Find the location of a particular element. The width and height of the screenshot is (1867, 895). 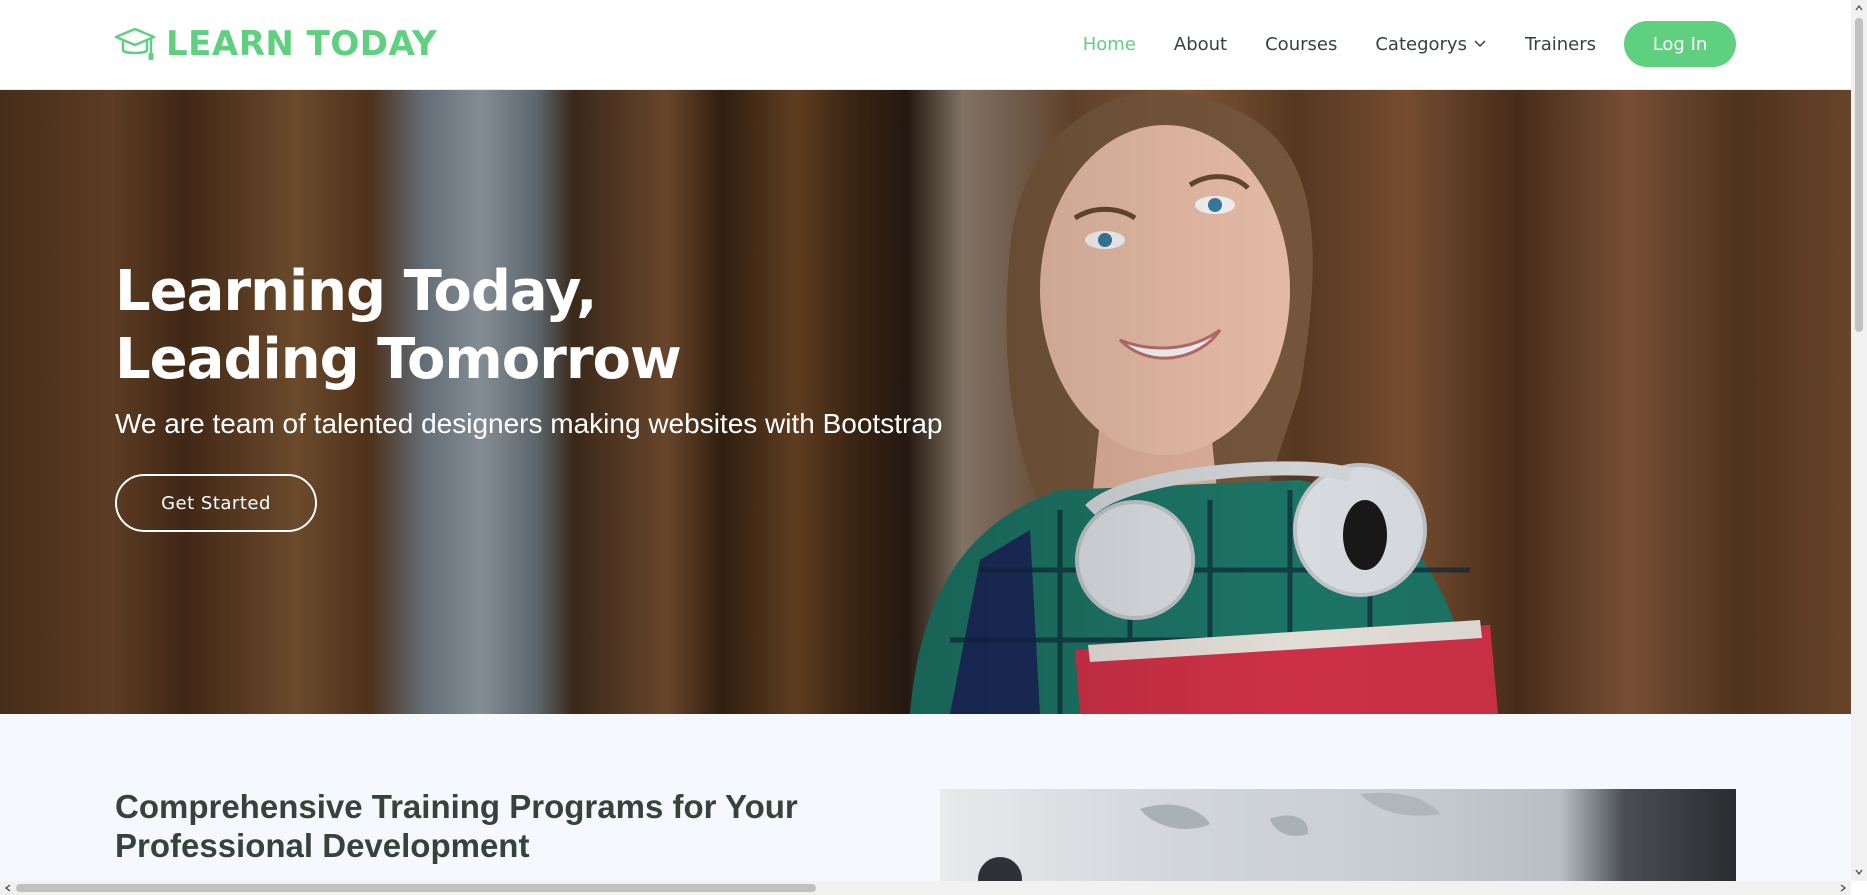

nav-item-home: Home is located at coordinates (1109, 44).